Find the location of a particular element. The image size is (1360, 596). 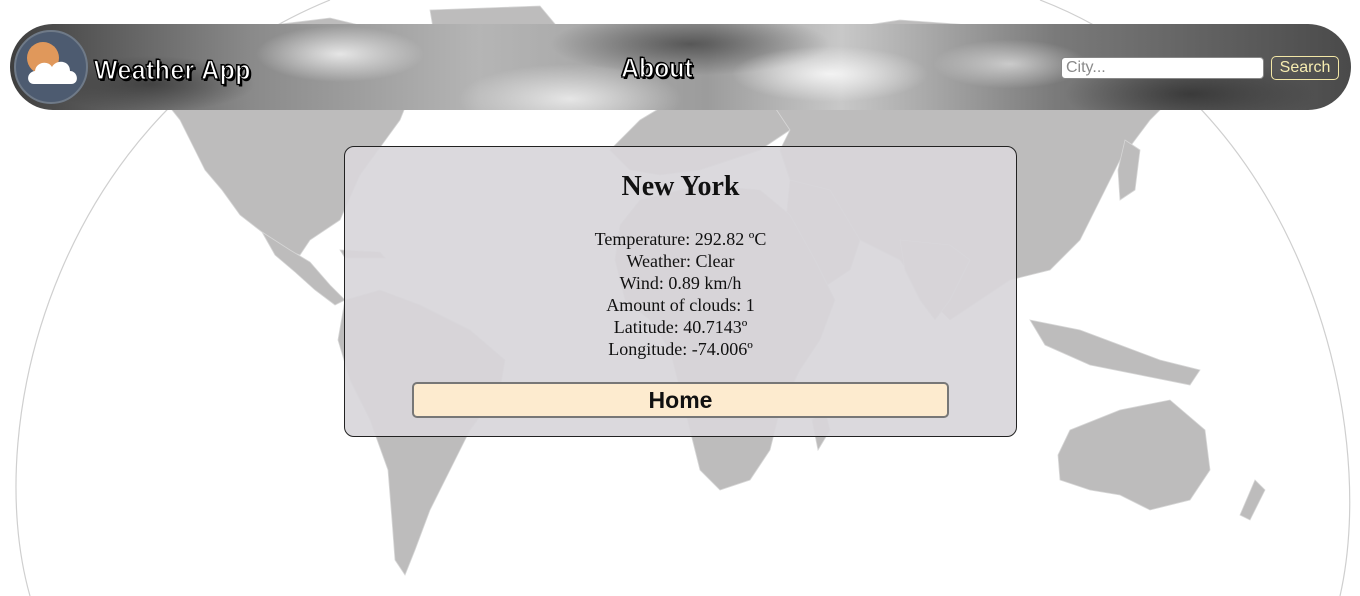

weather-text: Weather: Clear is located at coordinates (680, 261).